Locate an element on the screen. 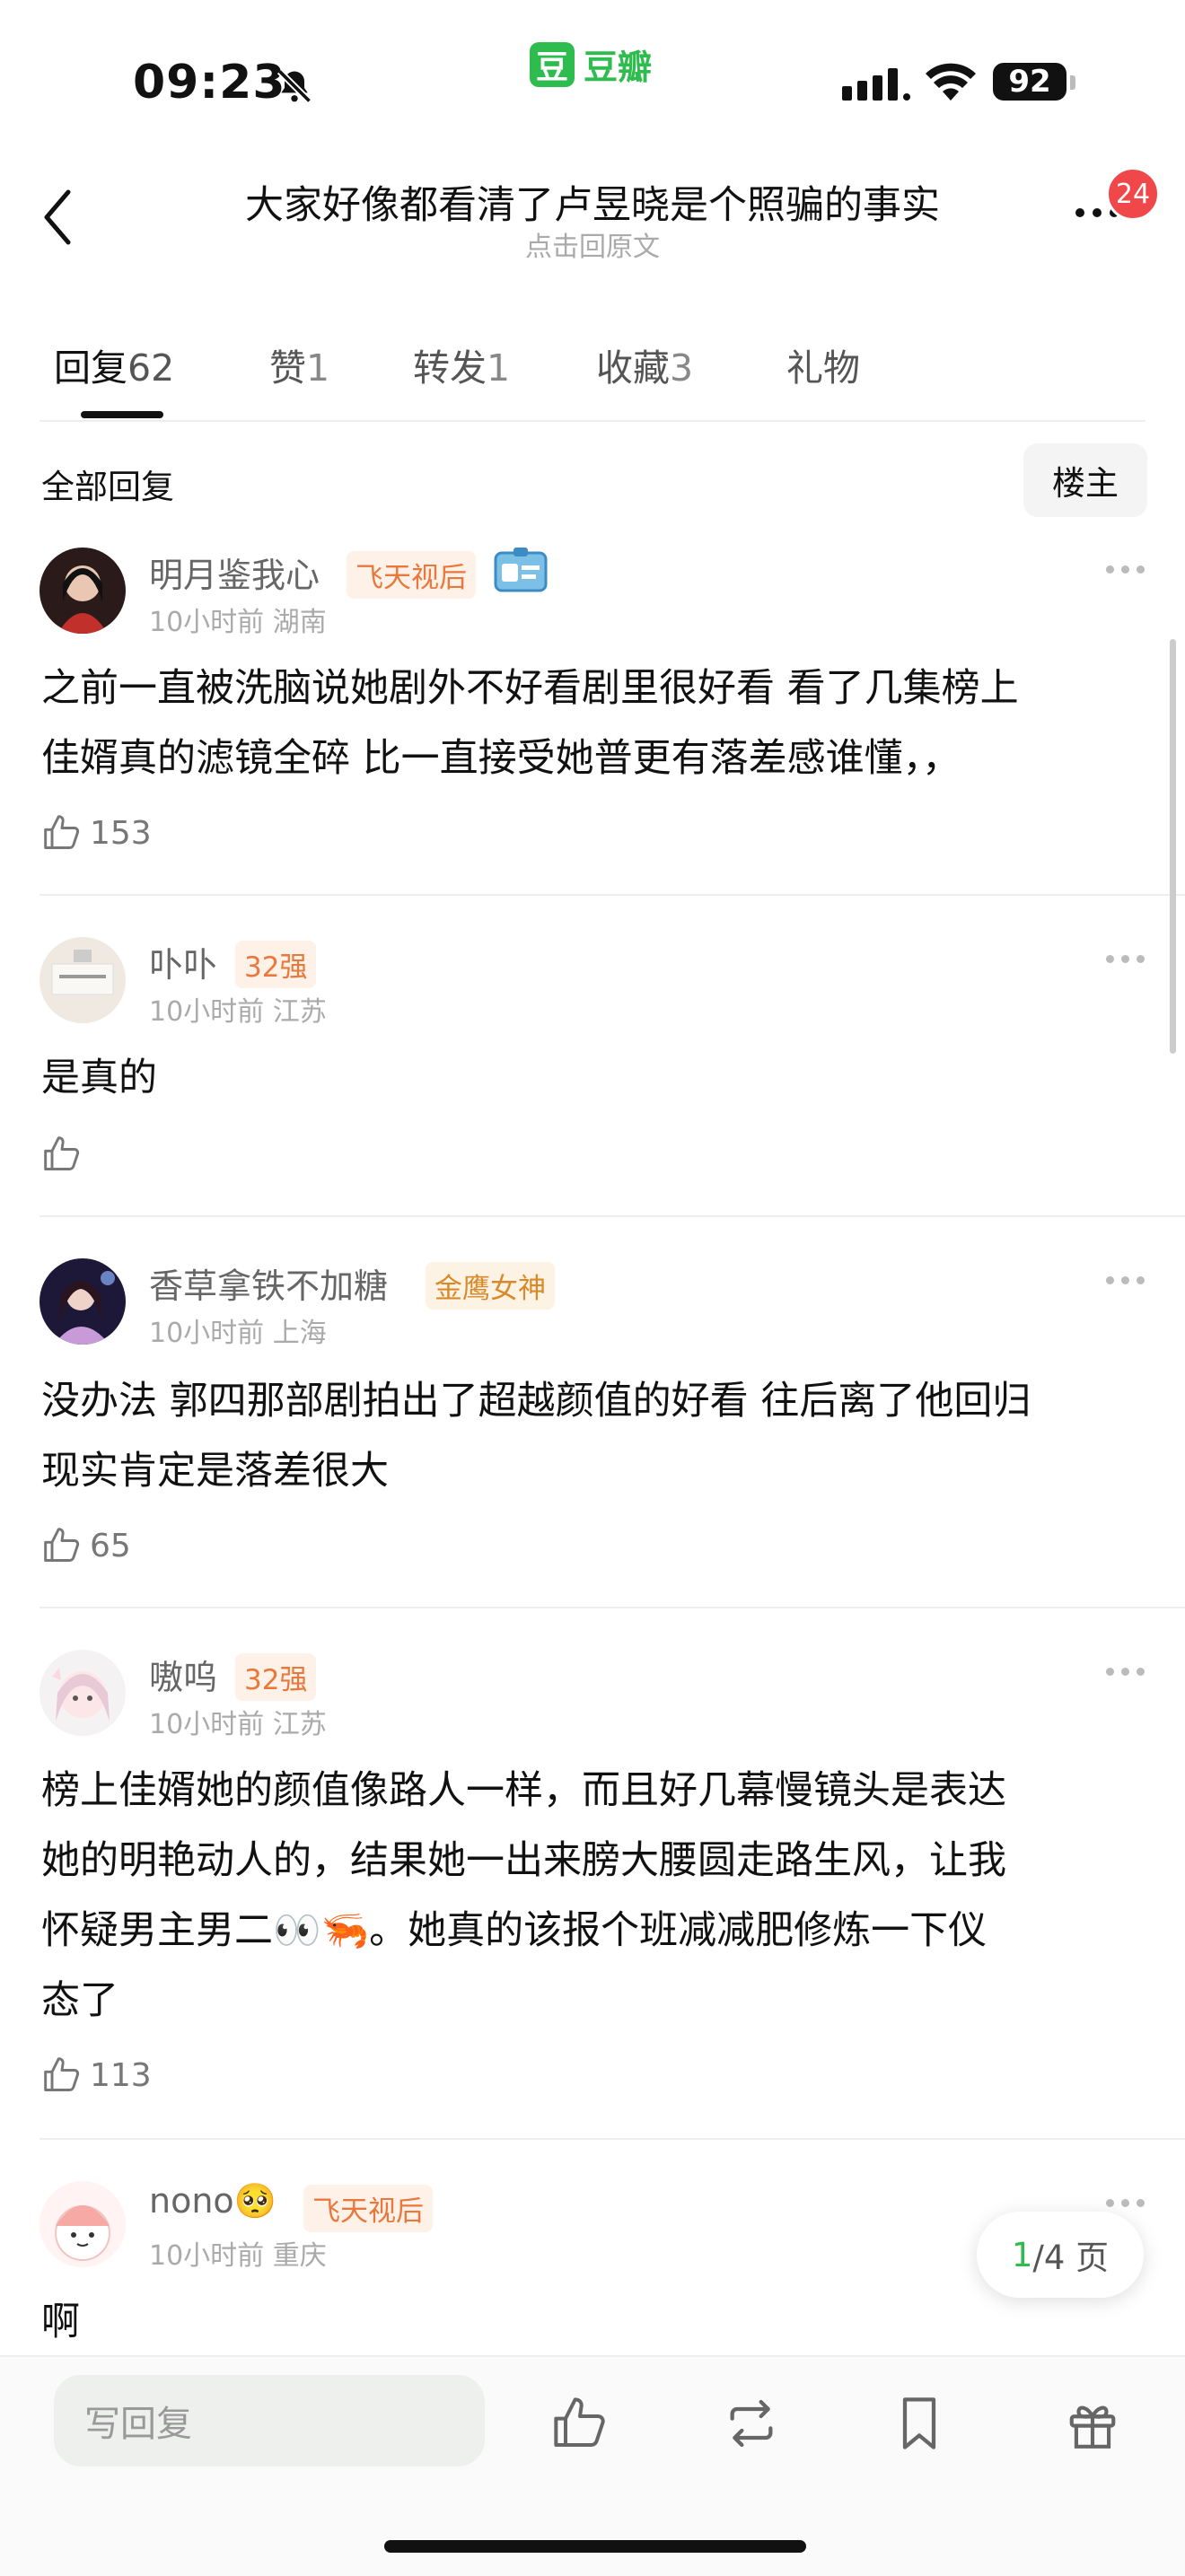 This screenshot has height=2576, width=1185. home-indicator is located at coordinates (595, 2546).